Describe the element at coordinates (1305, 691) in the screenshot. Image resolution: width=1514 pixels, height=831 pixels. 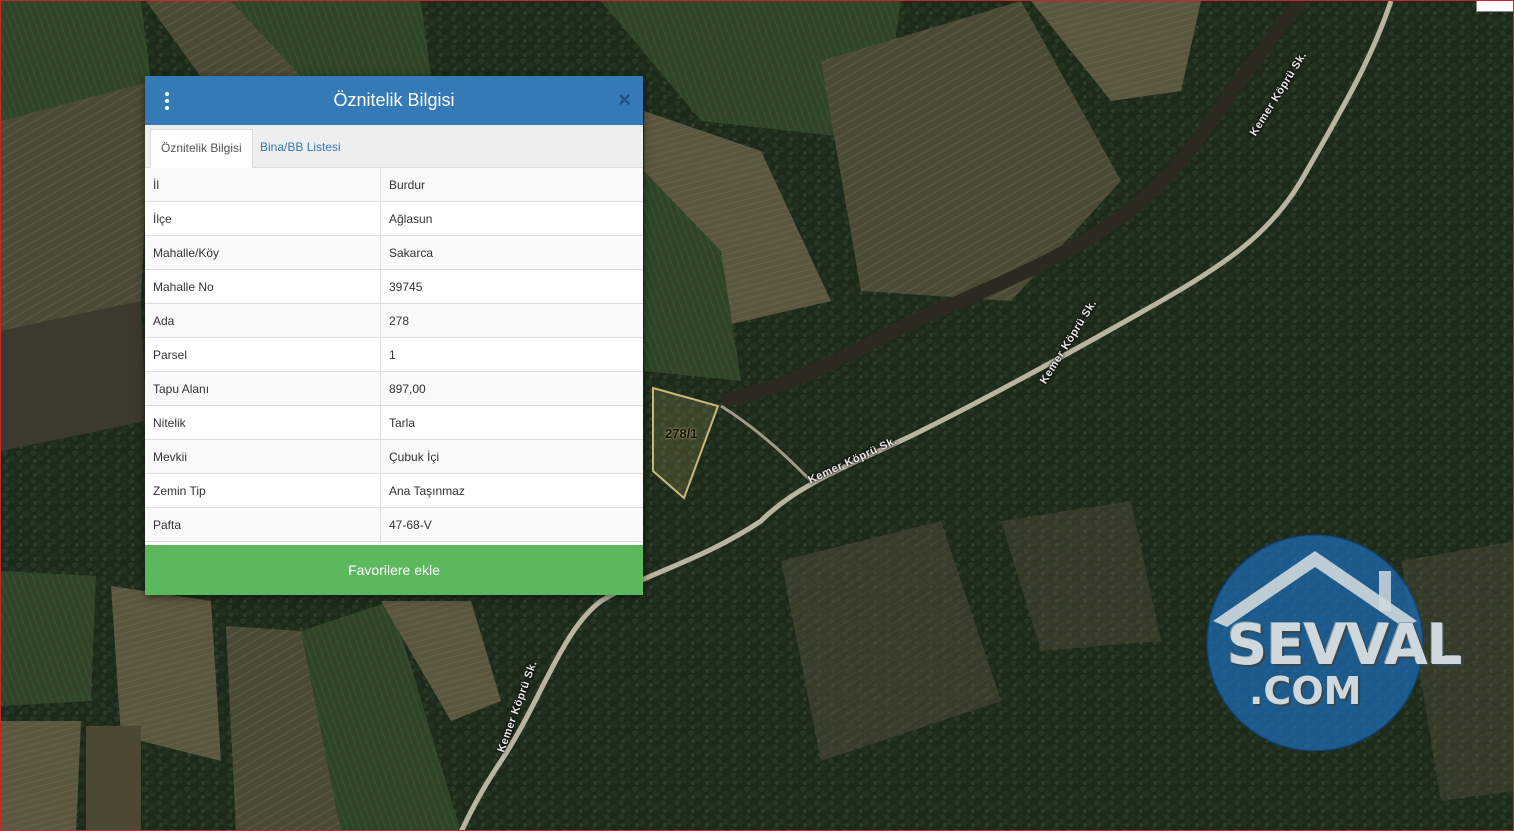
I see `watermark-text-domain: .COM` at that location.